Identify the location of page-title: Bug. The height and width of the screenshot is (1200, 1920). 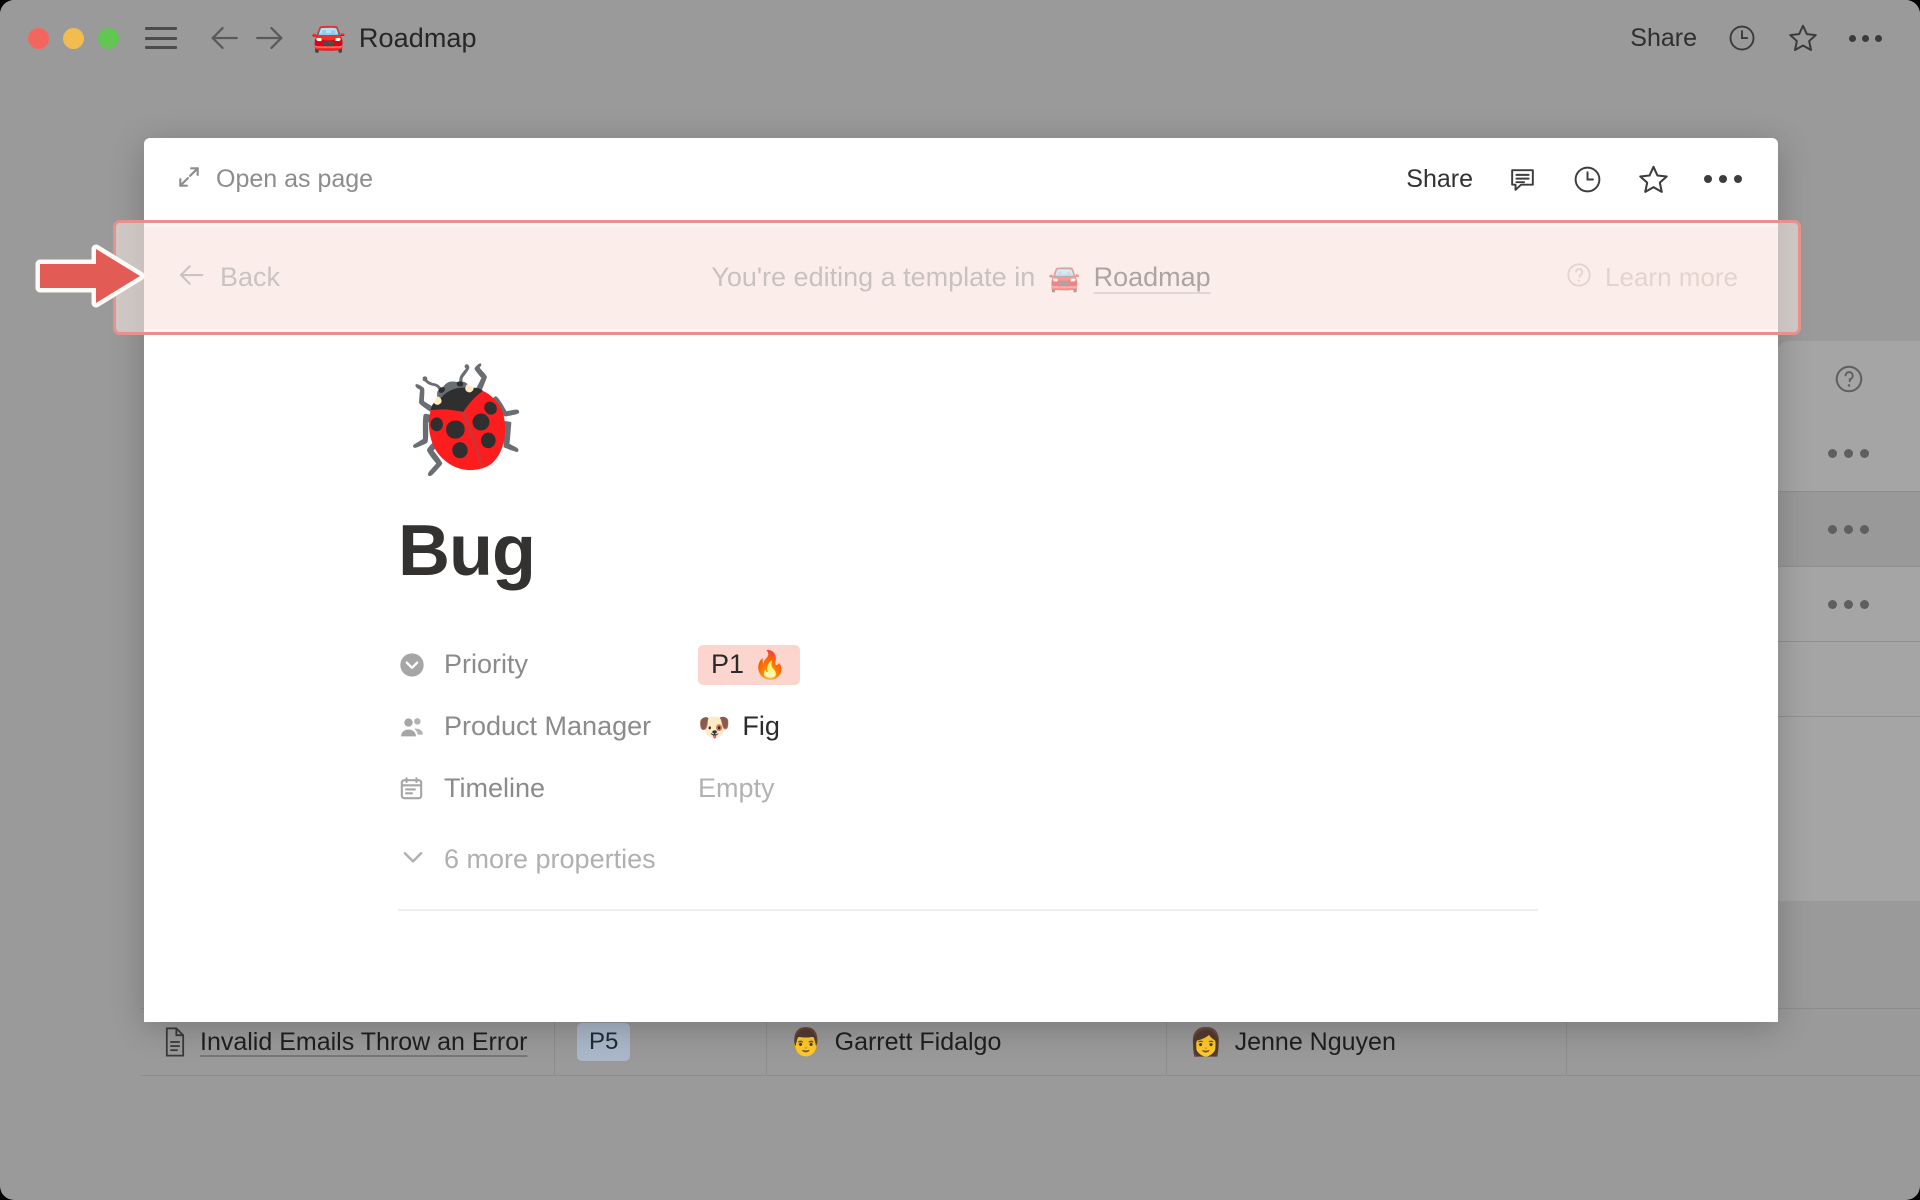
(1088, 551).